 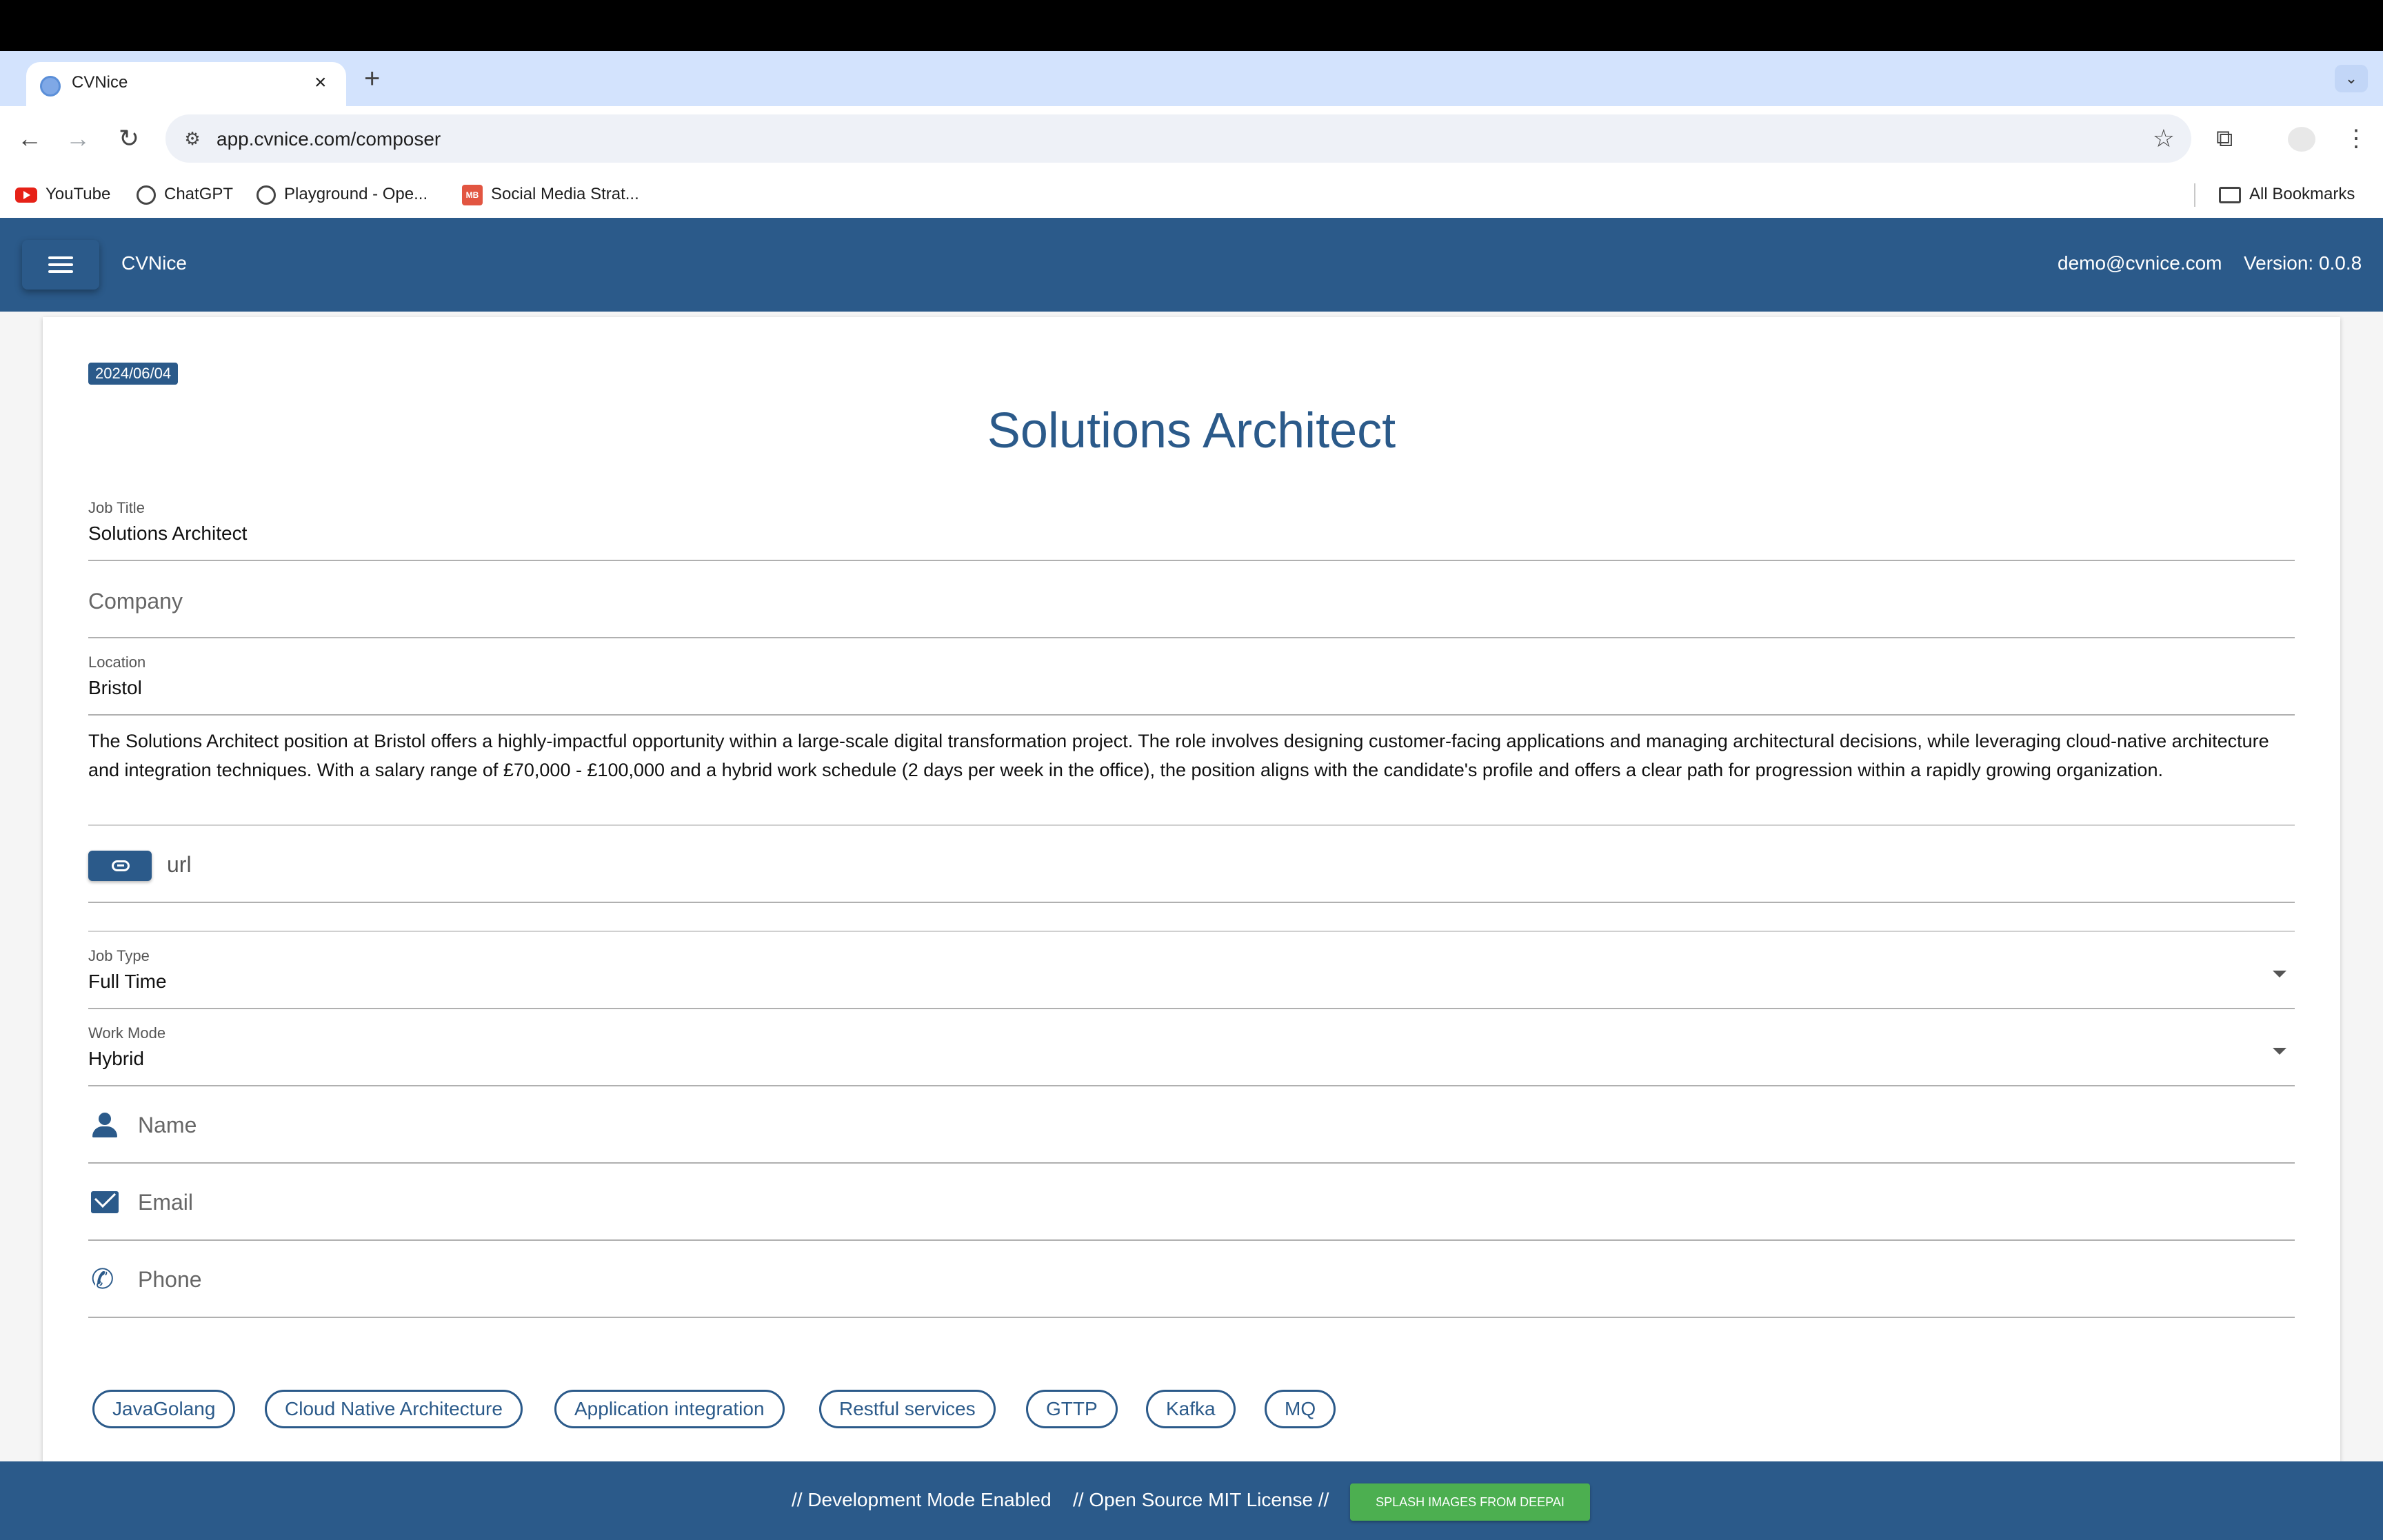 I want to click on browser-tab-strip: CVNice × + ⌄, so click(x=1191, y=79).